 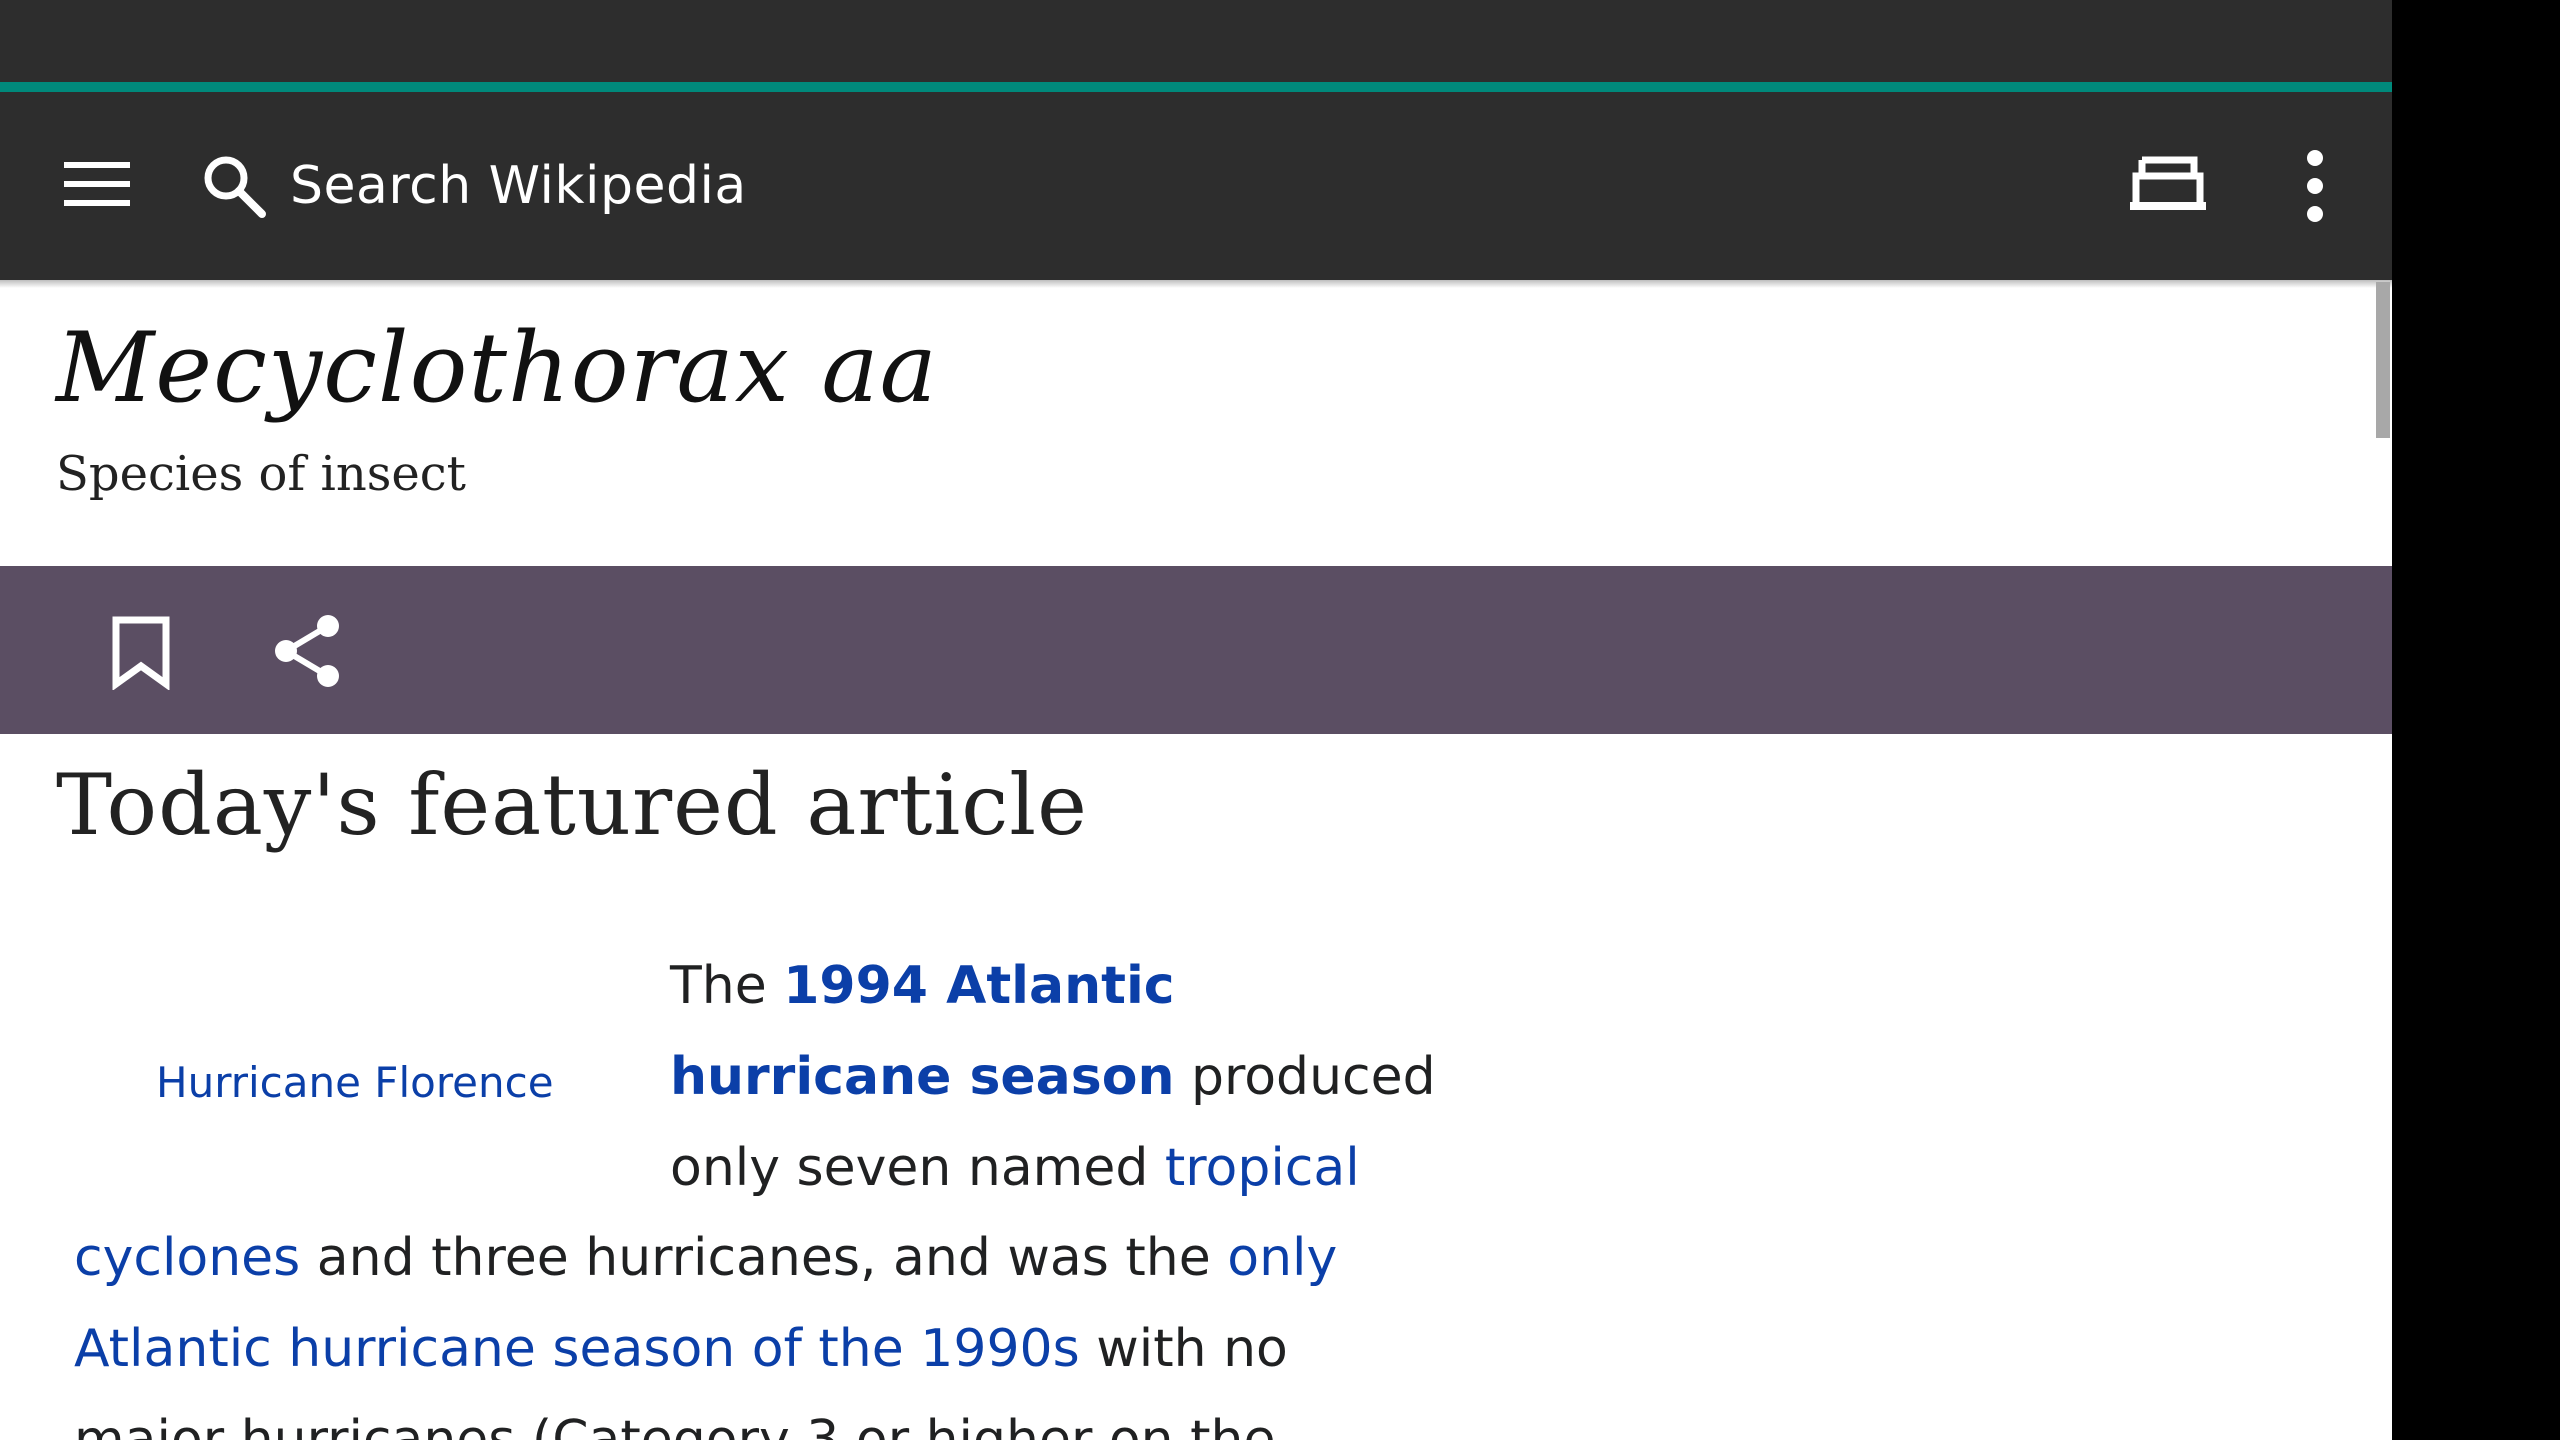 What do you see at coordinates (1196, 650) in the screenshot?
I see `article-action-bar` at bounding box center [1196, 650].